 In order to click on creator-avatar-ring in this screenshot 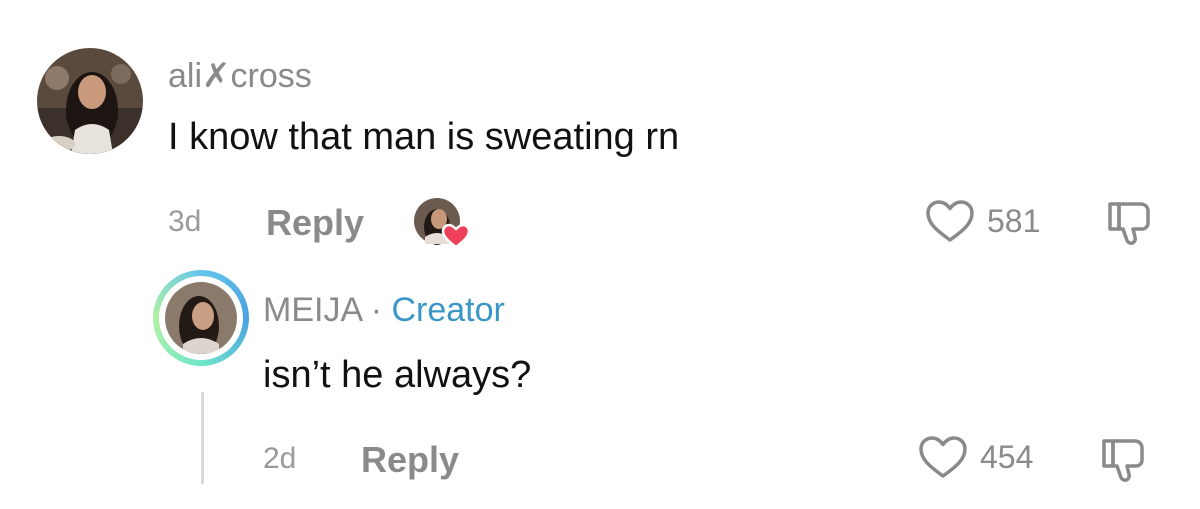, I will do `click(201, 318)`.